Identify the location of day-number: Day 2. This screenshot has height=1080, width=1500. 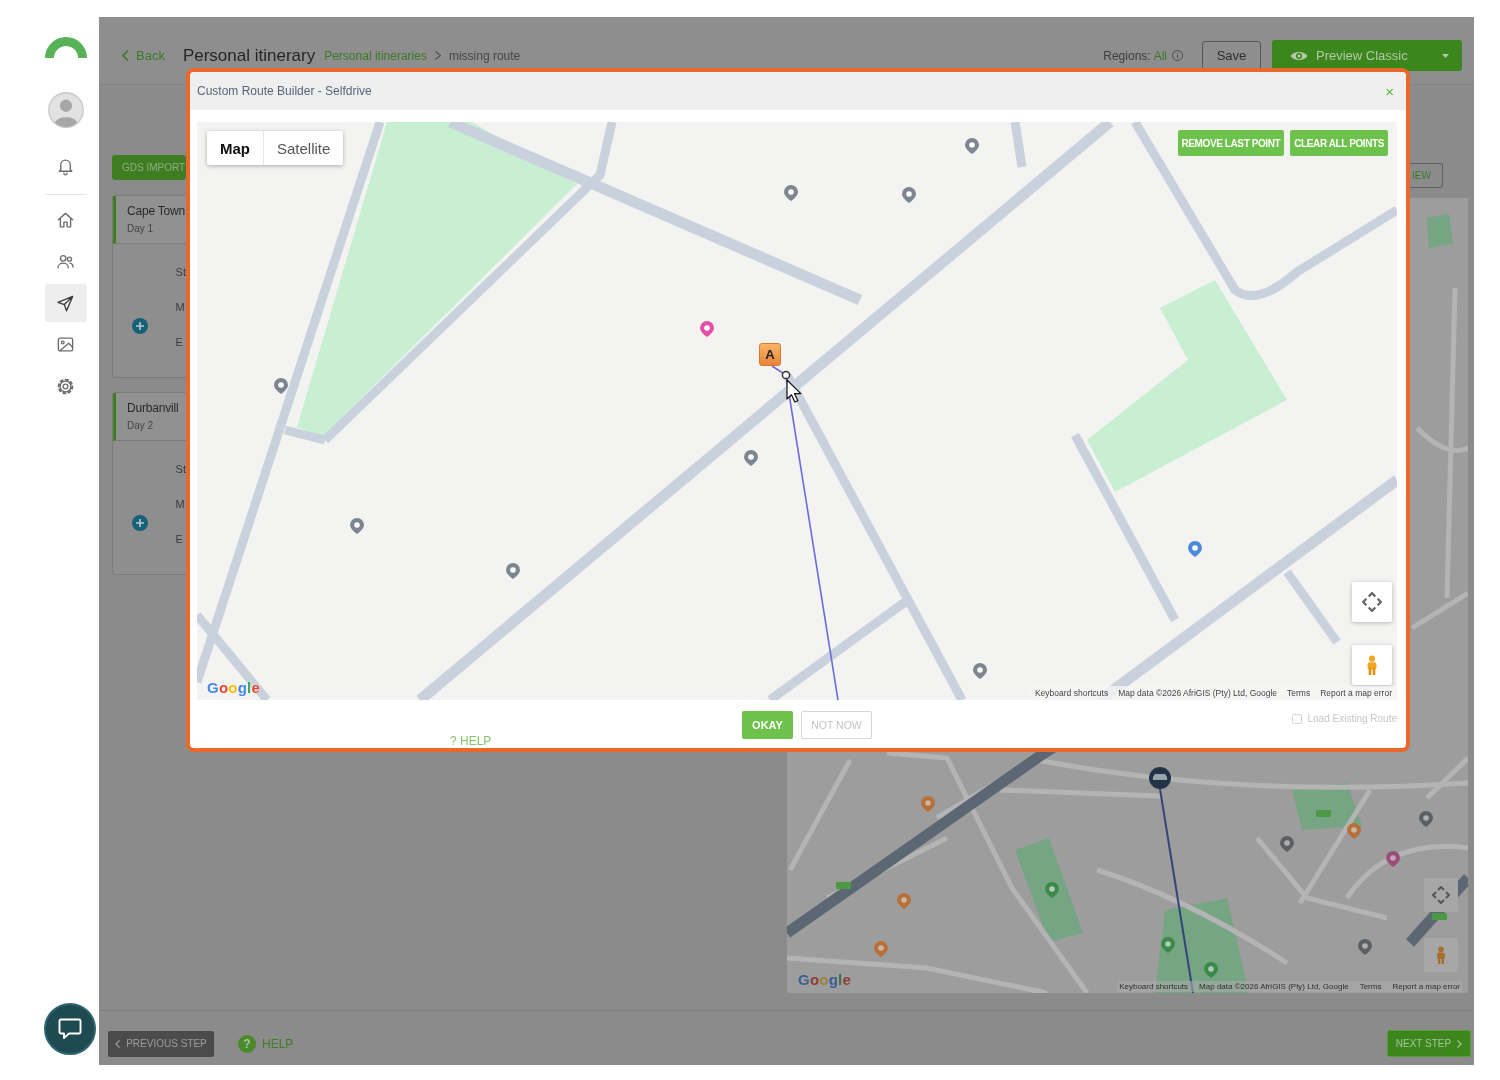
(141, 425).